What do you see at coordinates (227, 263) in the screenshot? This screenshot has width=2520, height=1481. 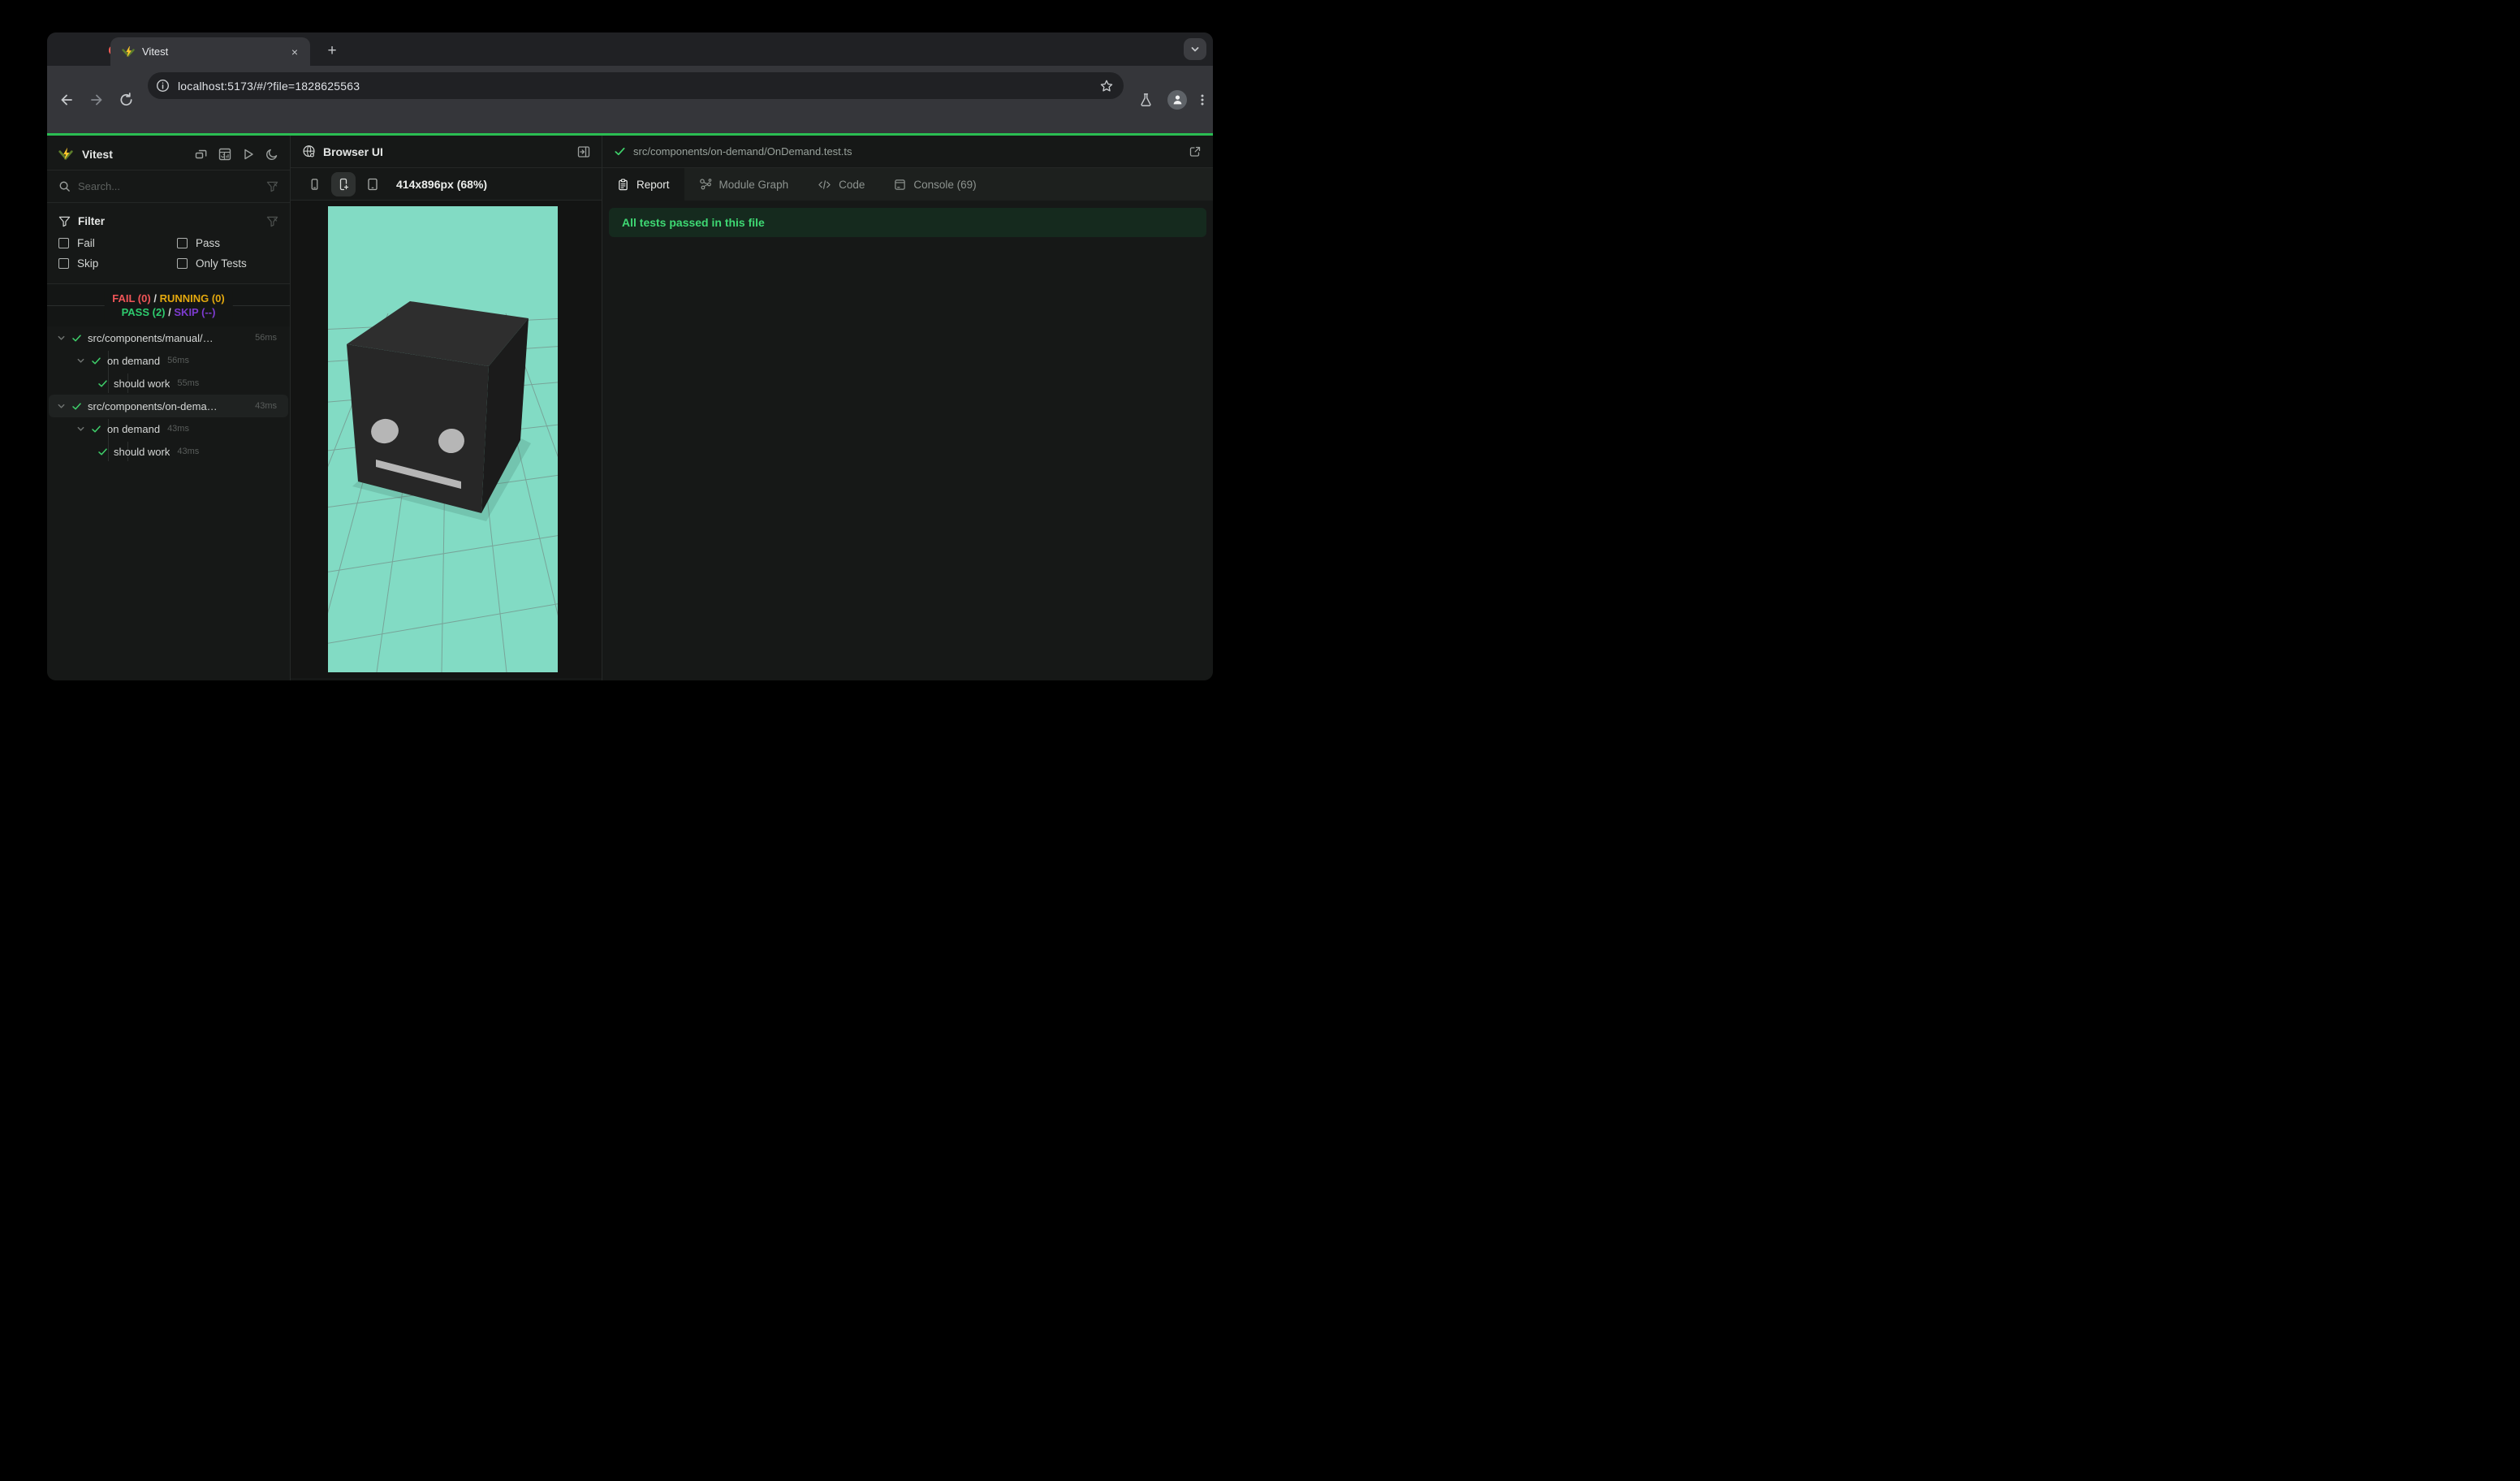 I see `checkbox-only-tests: Only Tests` at bounding box center [227, 263].